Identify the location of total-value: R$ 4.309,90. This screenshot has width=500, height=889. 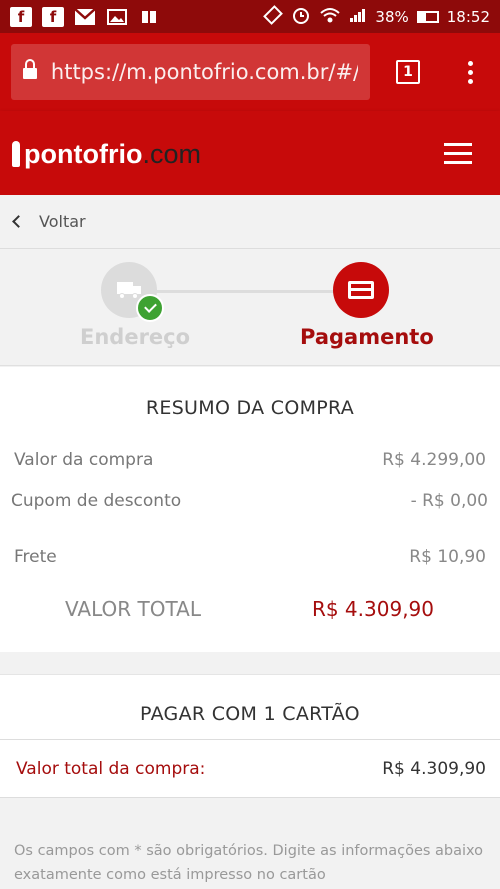
(372, 609).